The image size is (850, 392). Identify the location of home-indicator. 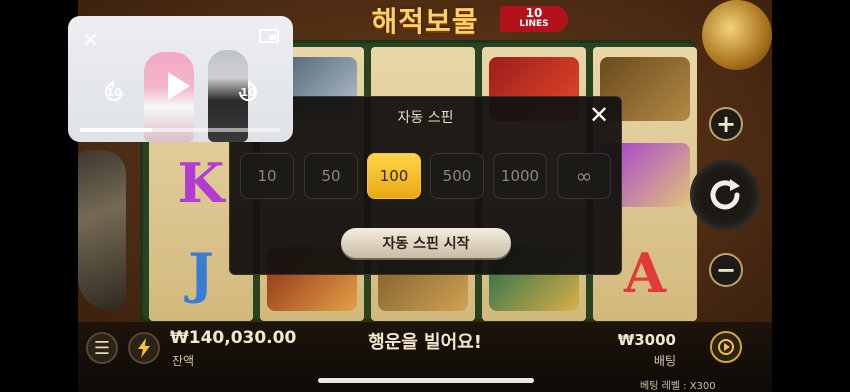
(426, 380).